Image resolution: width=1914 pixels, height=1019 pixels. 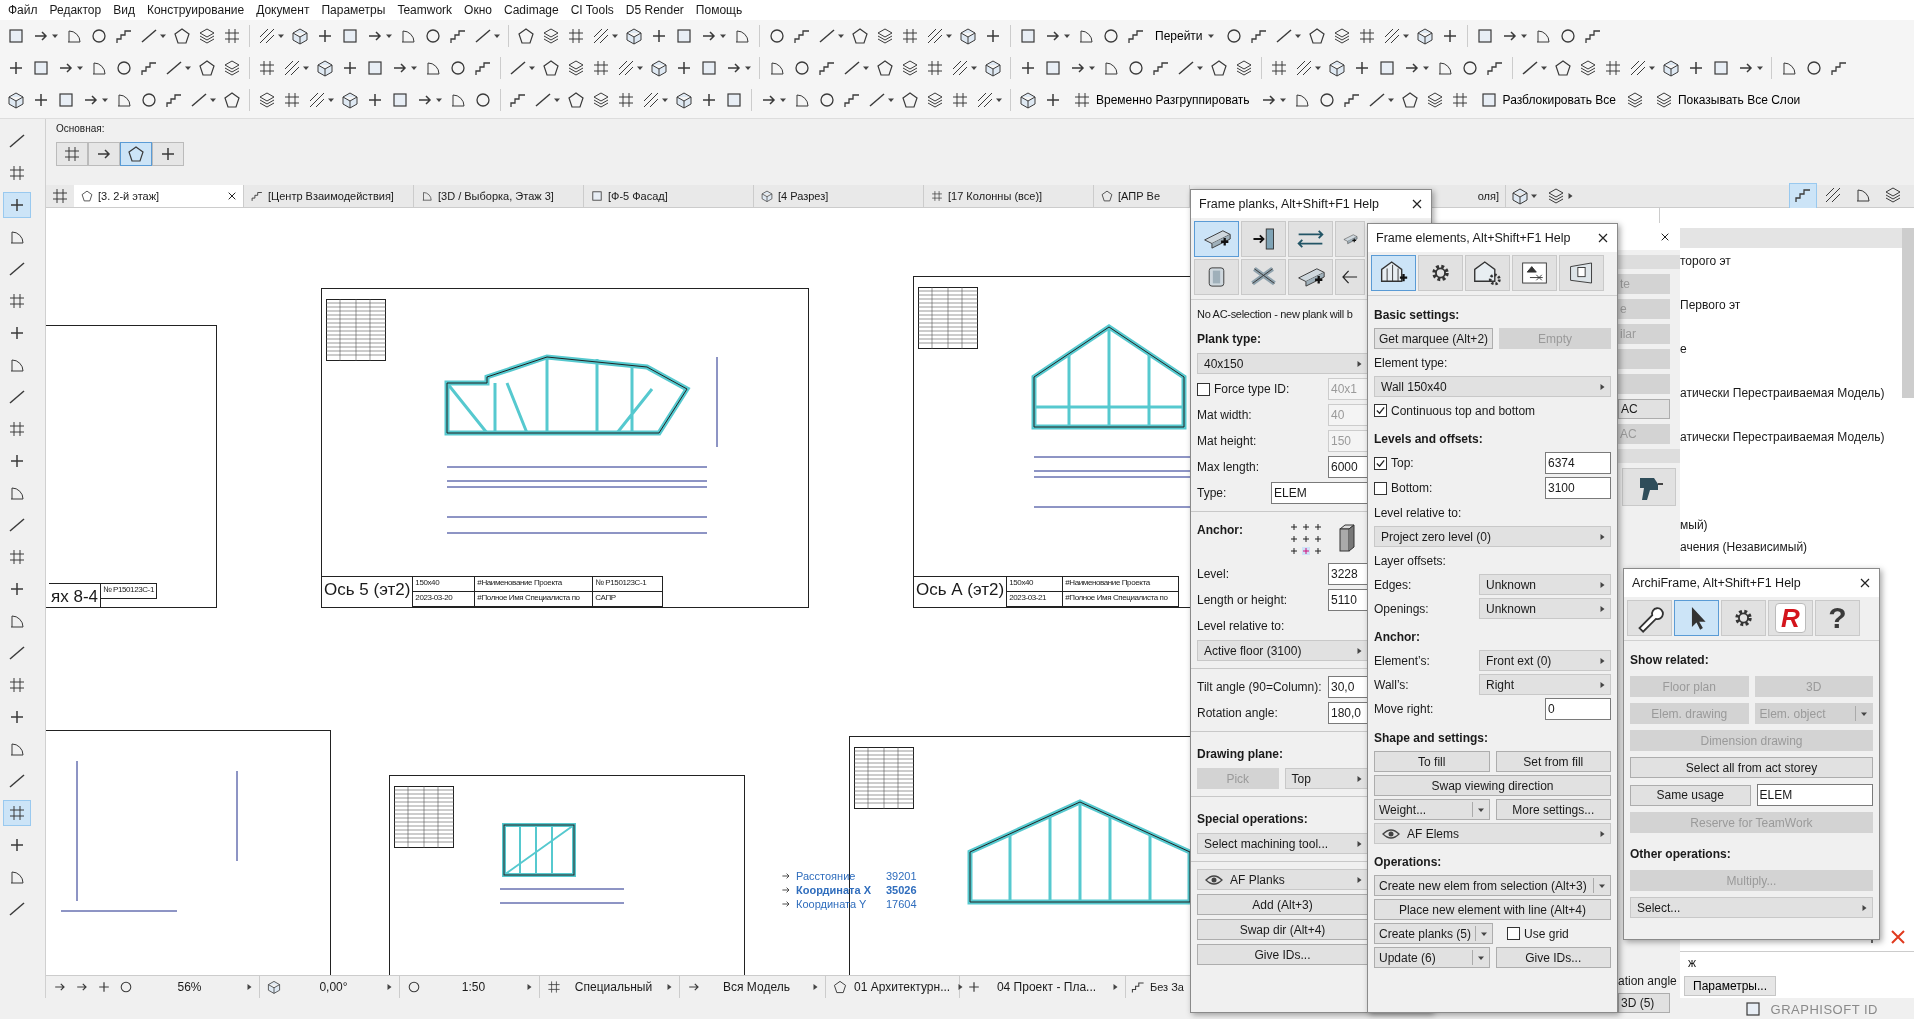 I want to click on dropdown: Wall 150x40, so click(x=1492, y=386).